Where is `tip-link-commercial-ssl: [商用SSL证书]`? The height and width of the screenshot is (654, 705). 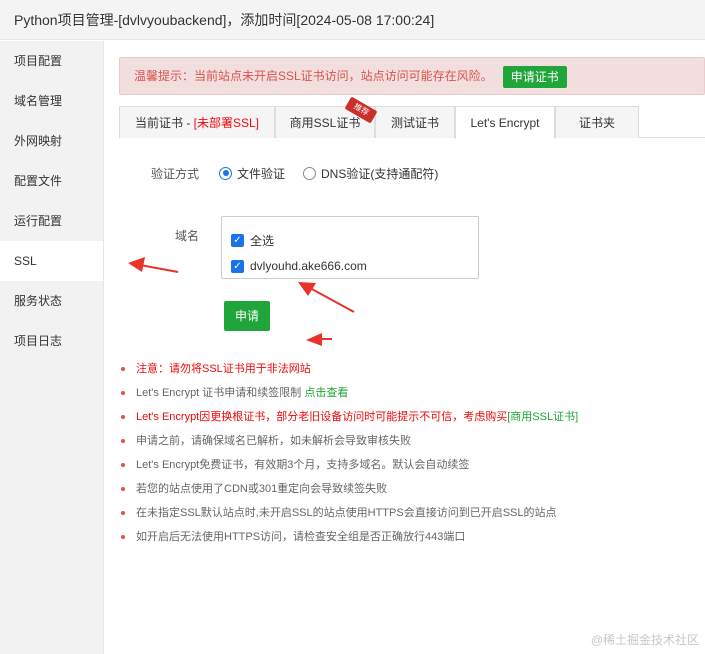
tip-link-commercial-ssl: [商用SSL证书] is located at coordinates (542, 417).